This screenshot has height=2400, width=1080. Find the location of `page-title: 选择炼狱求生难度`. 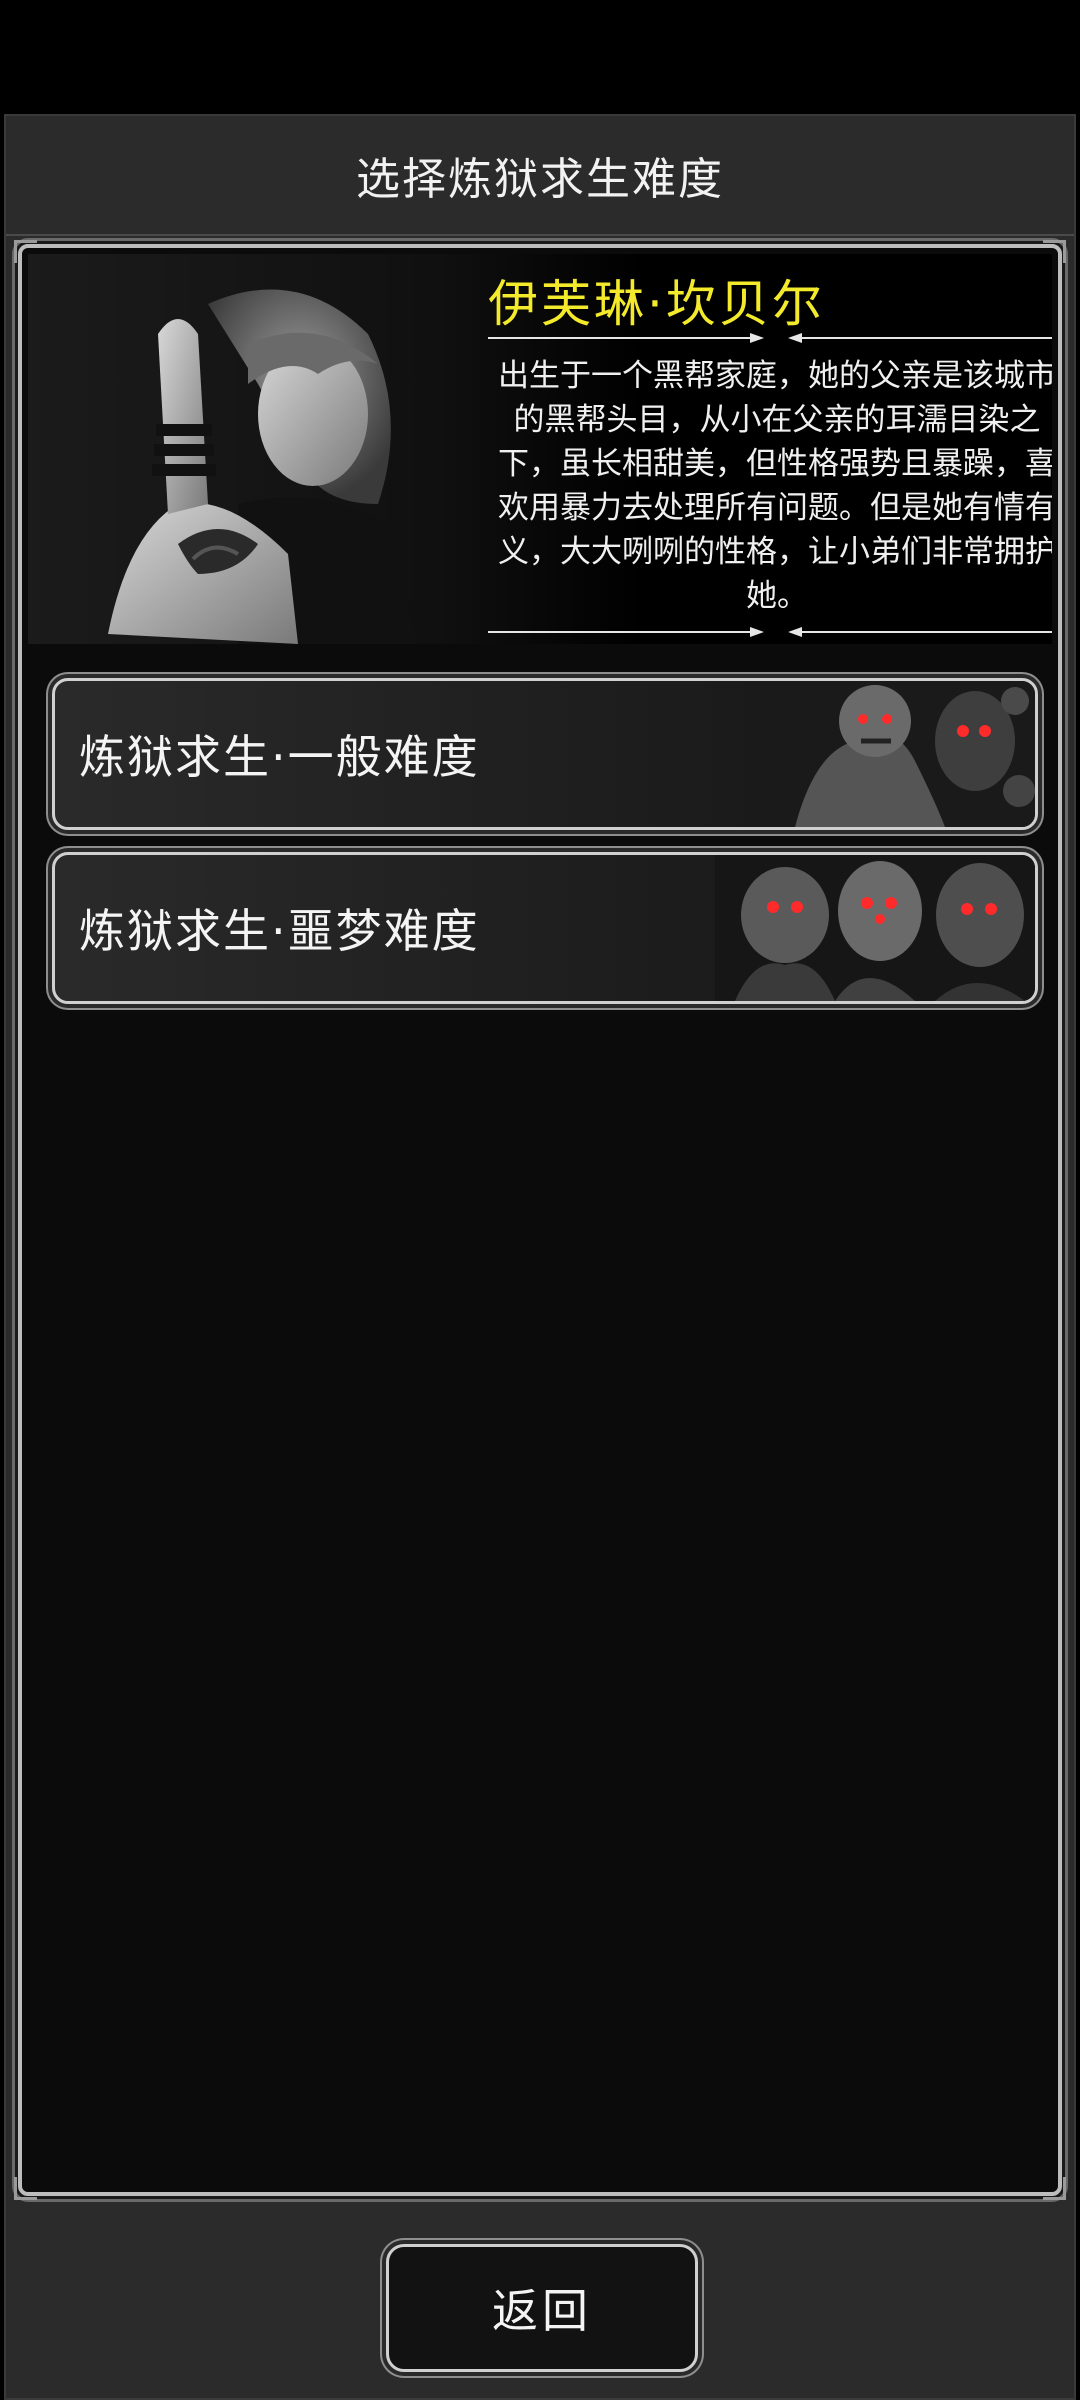

page-title: 选择炼狱求生难度 is located at coordinates (540, 176).